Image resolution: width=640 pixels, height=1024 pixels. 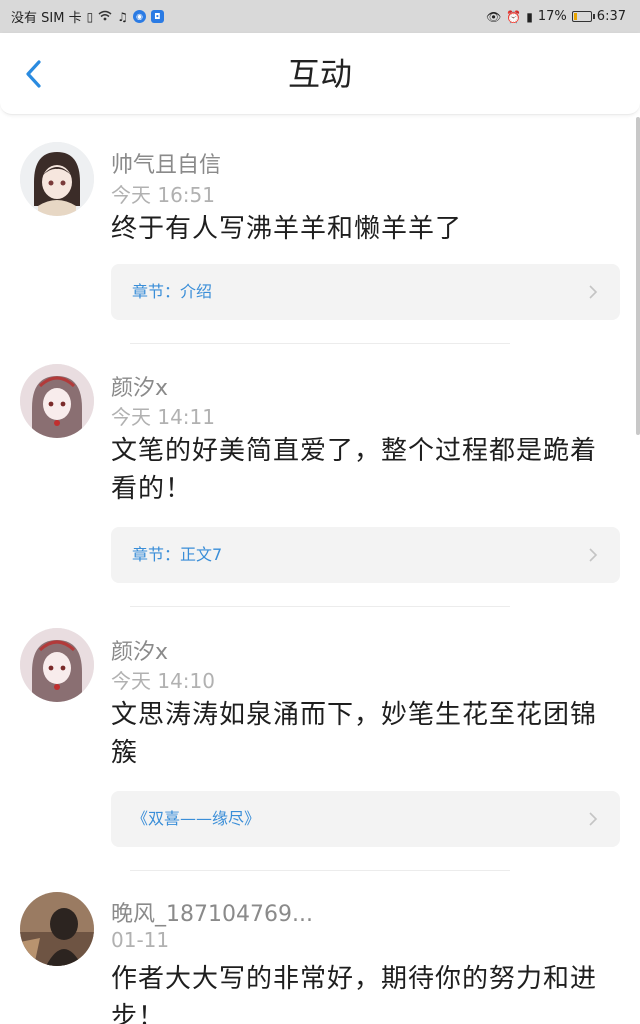 What do you see at coordinates (638, 276) in the screenshot?
I see `scrollbar` at bounding box center [638, 276].